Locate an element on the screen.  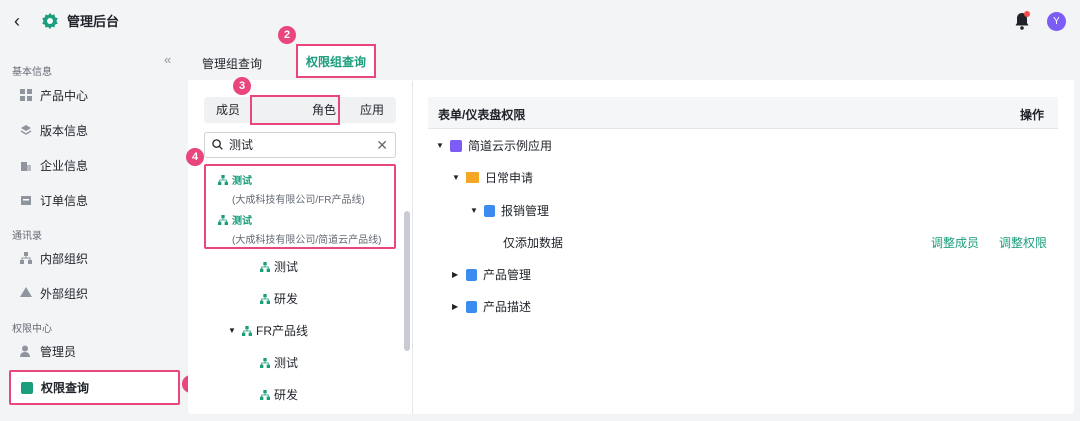
search-result-item: 测试 (大成科技有限公司/FR产品线) is located at coordinates (291, 189).